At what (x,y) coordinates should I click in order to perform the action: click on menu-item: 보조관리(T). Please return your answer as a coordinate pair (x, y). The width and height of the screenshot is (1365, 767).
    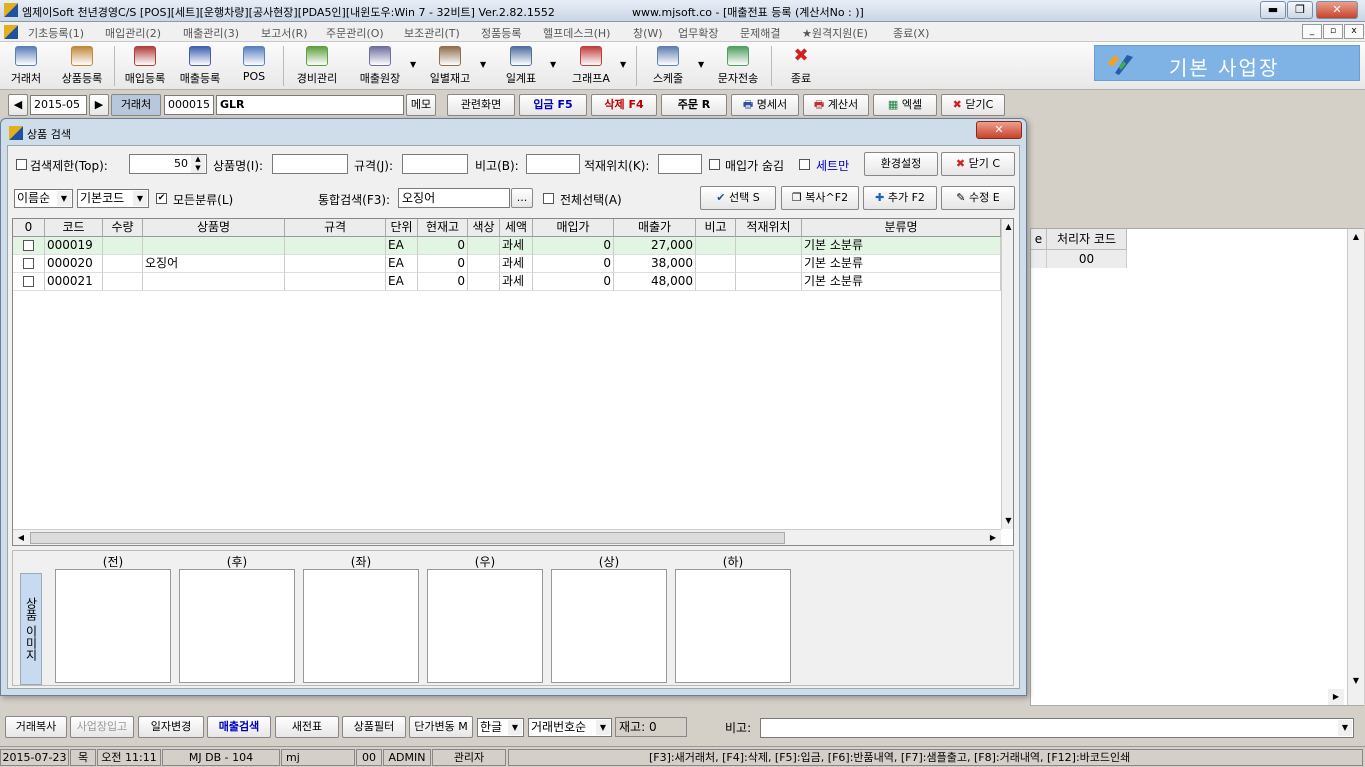
    Looking at the image, I should click on (432, 33).